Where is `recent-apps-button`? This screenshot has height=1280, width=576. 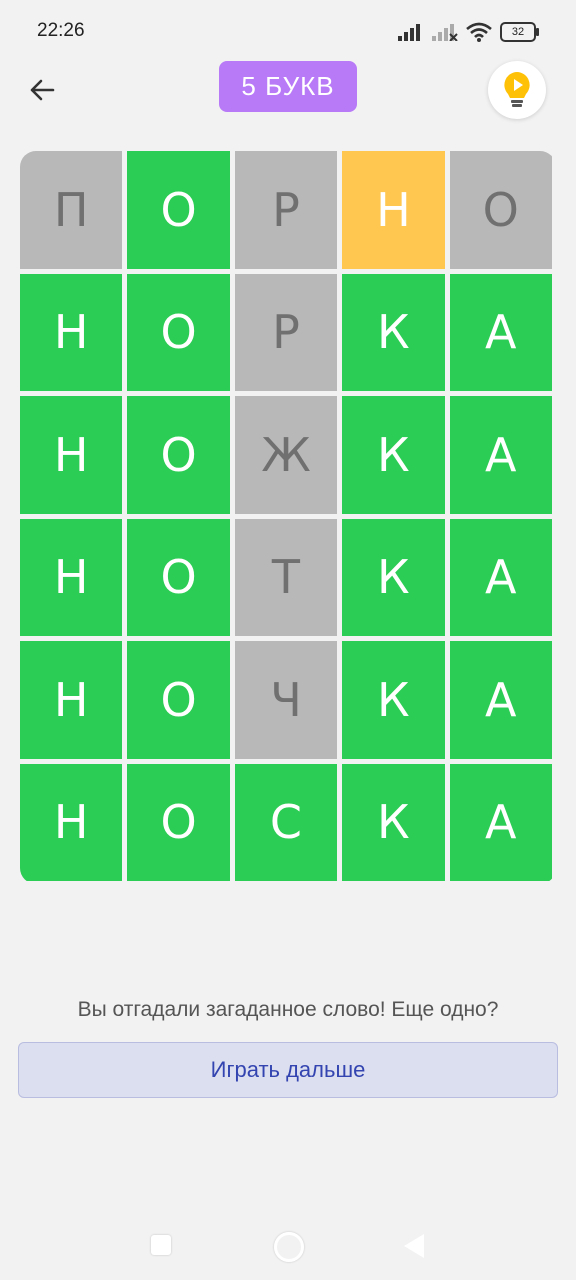
recent-apps-button is located at coordinates (161, 1245).